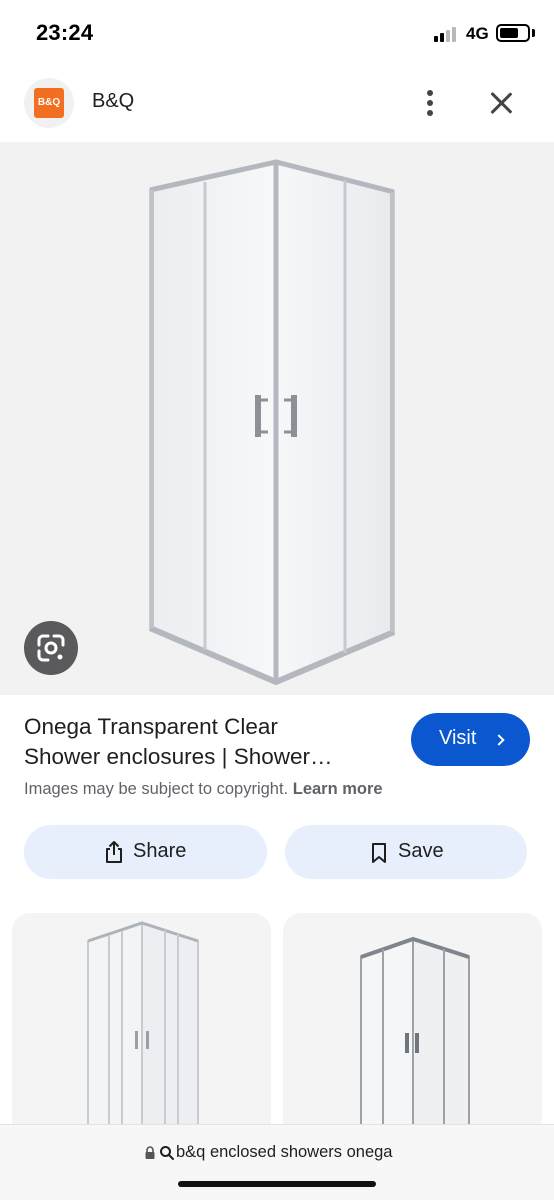  What do you see at coordinates (477, 33) in the screenshot?
I see `network-type: 4G` at bounding box center [477, 33].